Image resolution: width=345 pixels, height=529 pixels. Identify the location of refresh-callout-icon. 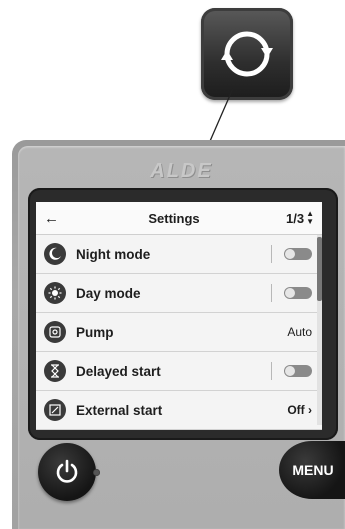
(247, 54).